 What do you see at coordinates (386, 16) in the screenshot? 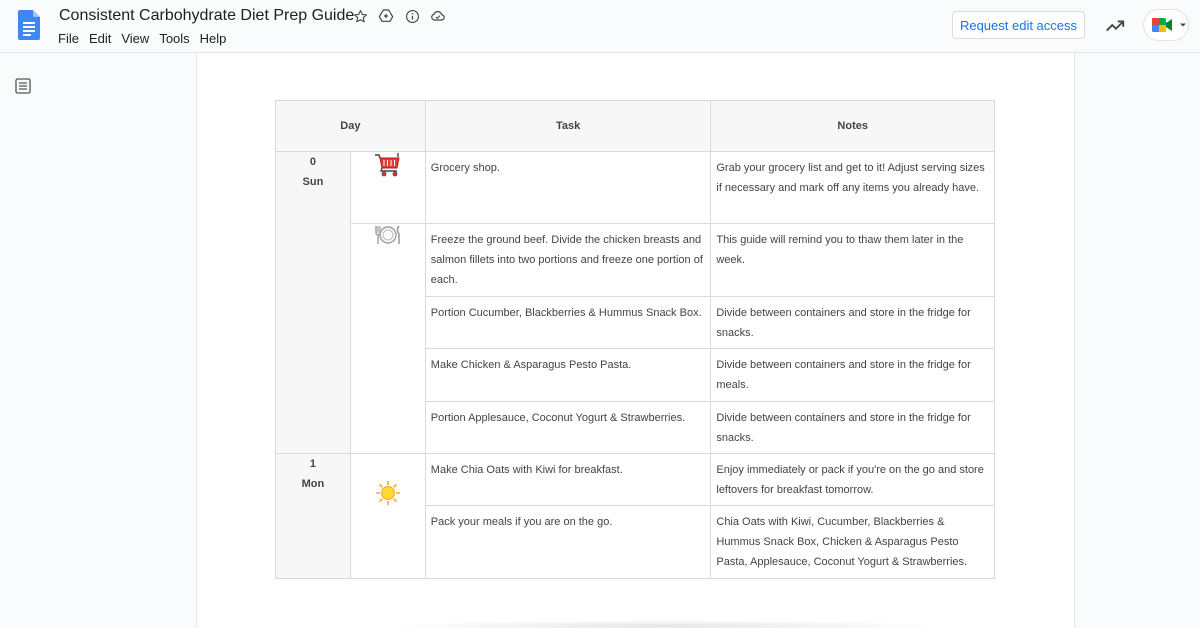
I see `move-to-drive-icon` at bounding box center [386, 16].